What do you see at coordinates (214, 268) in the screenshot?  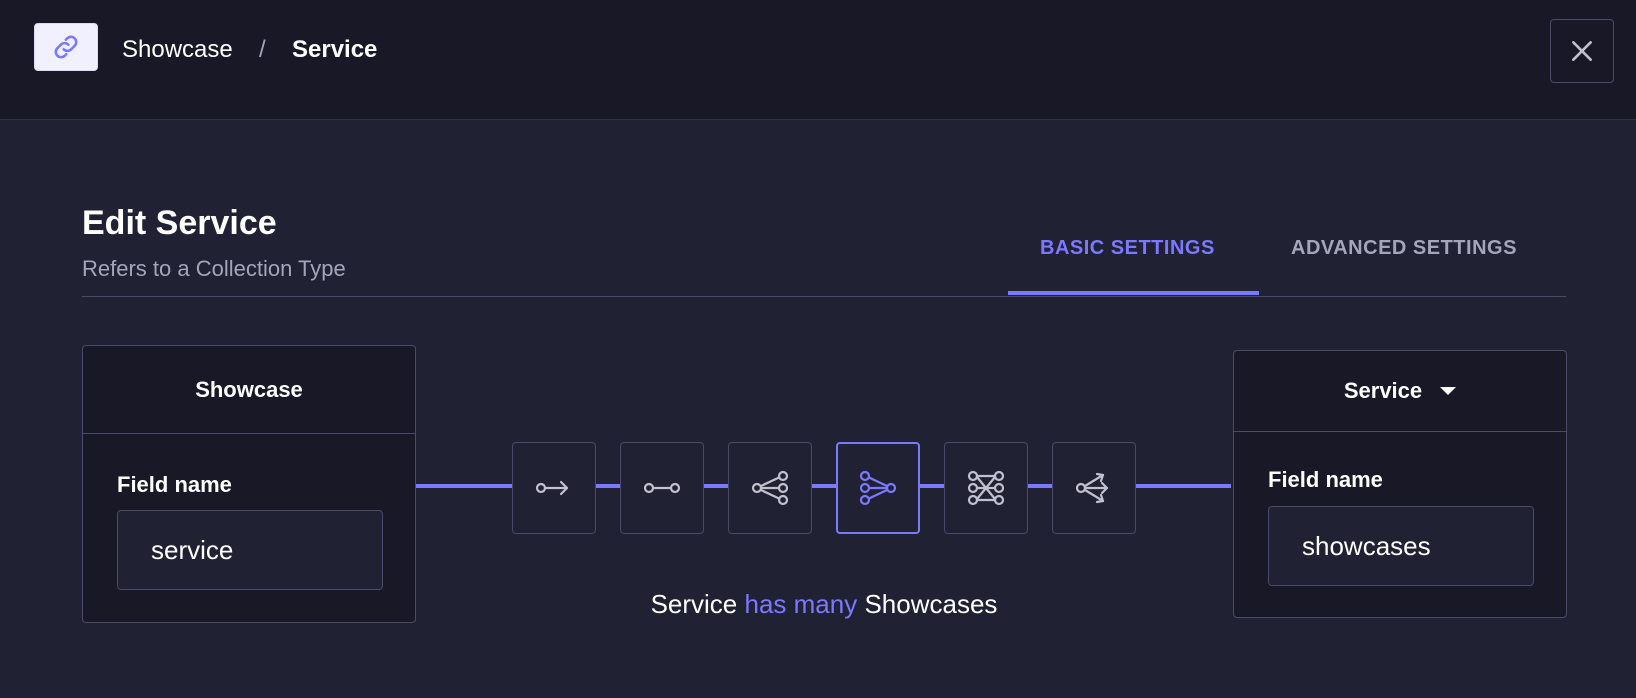 I see `modal-subtitle: Refers to a Collection Type` at bounding box center [214, 268].